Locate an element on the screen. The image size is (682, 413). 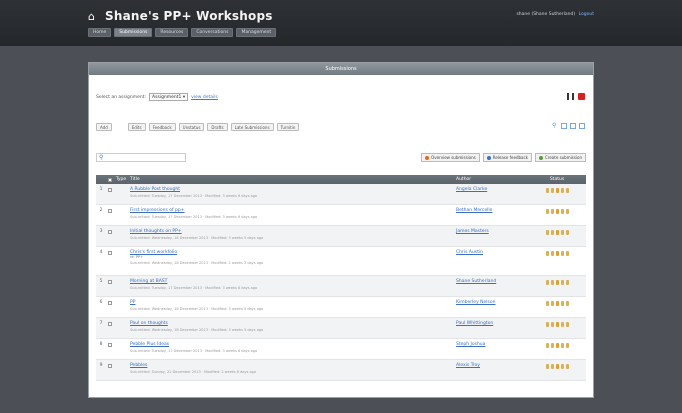
logout-link: Logout is located at coordinates (586, 14).